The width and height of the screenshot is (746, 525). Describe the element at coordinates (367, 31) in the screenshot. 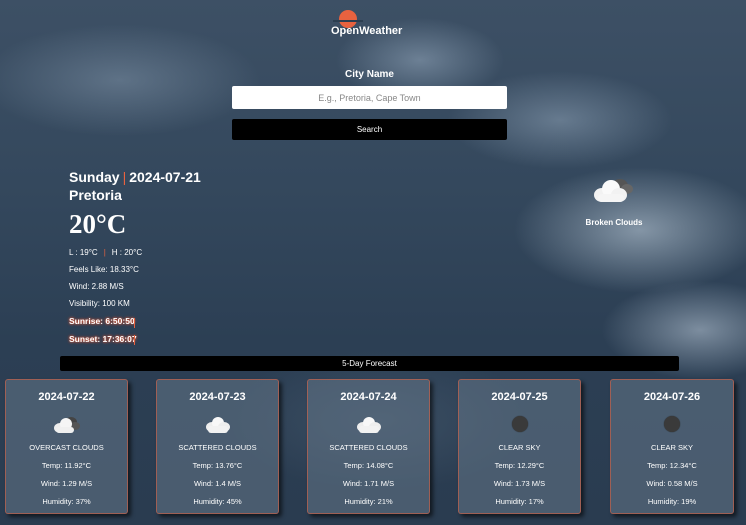

I see `brand-name: OpenWeather` at that location.